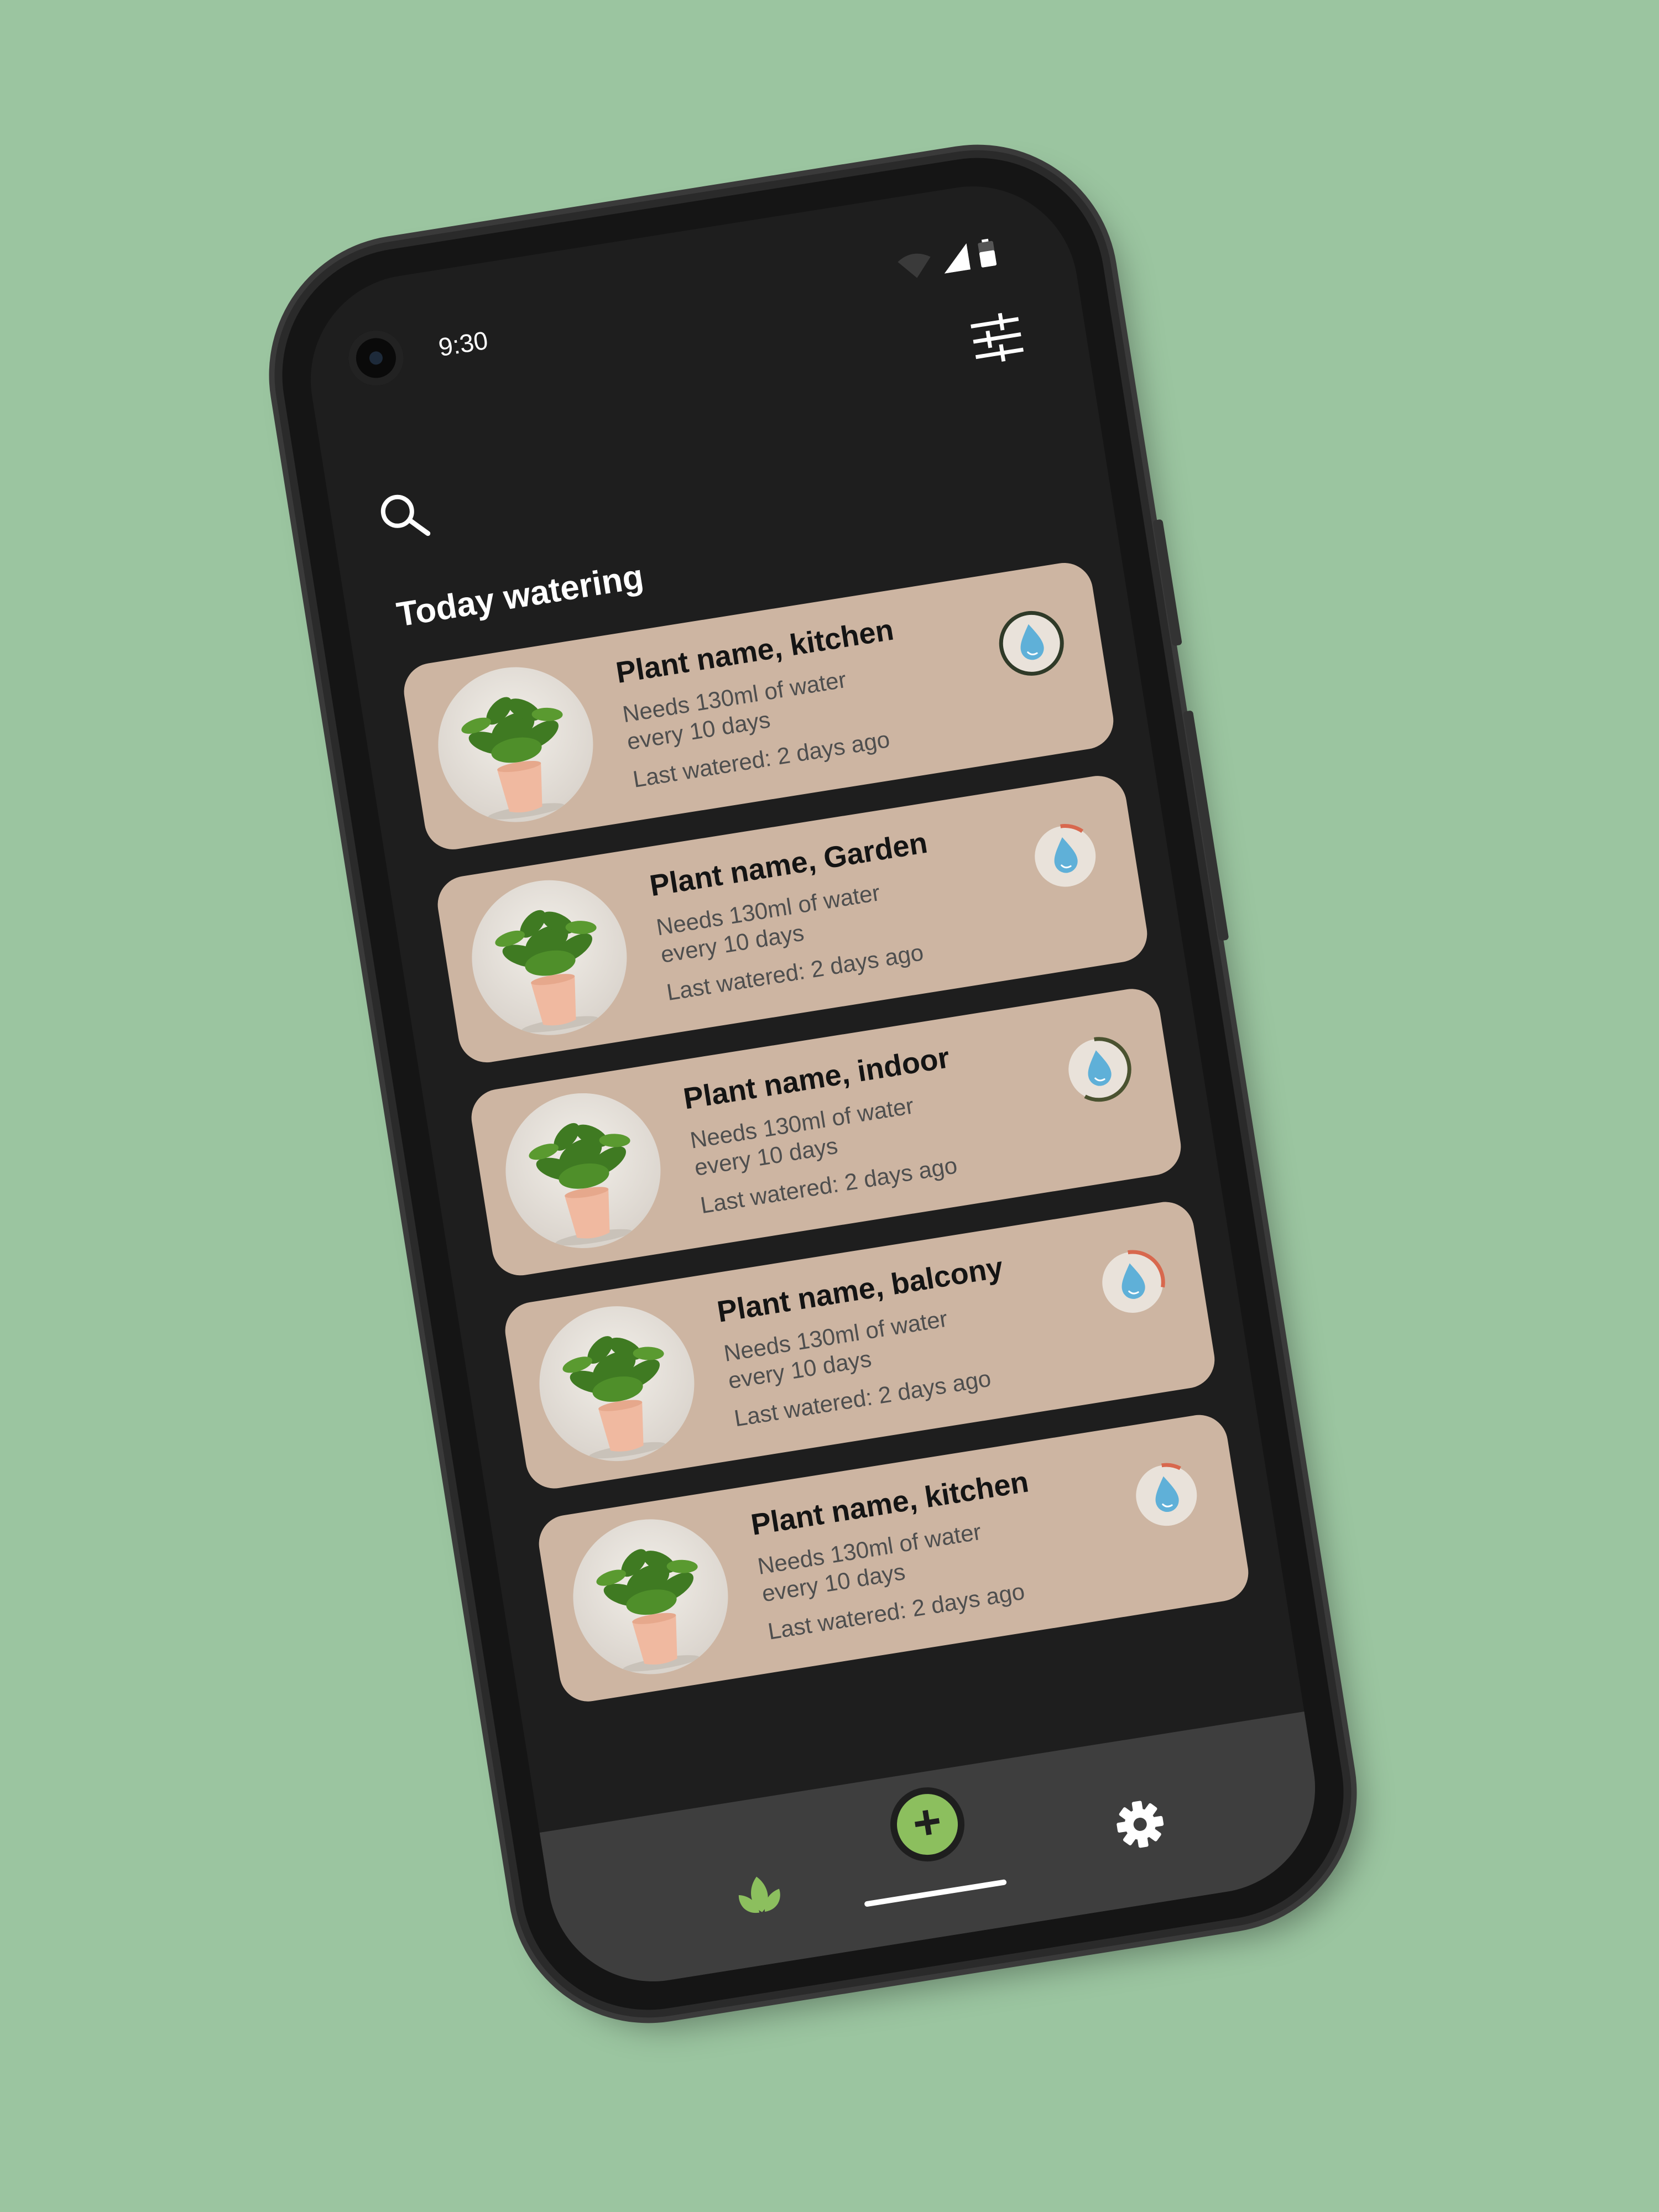 This screenshot has width=1659, height=2212. What do you see at coordinates (759, 1895) in the screenshot?
I see `plants-icon` at bounding box center [759, 1895].